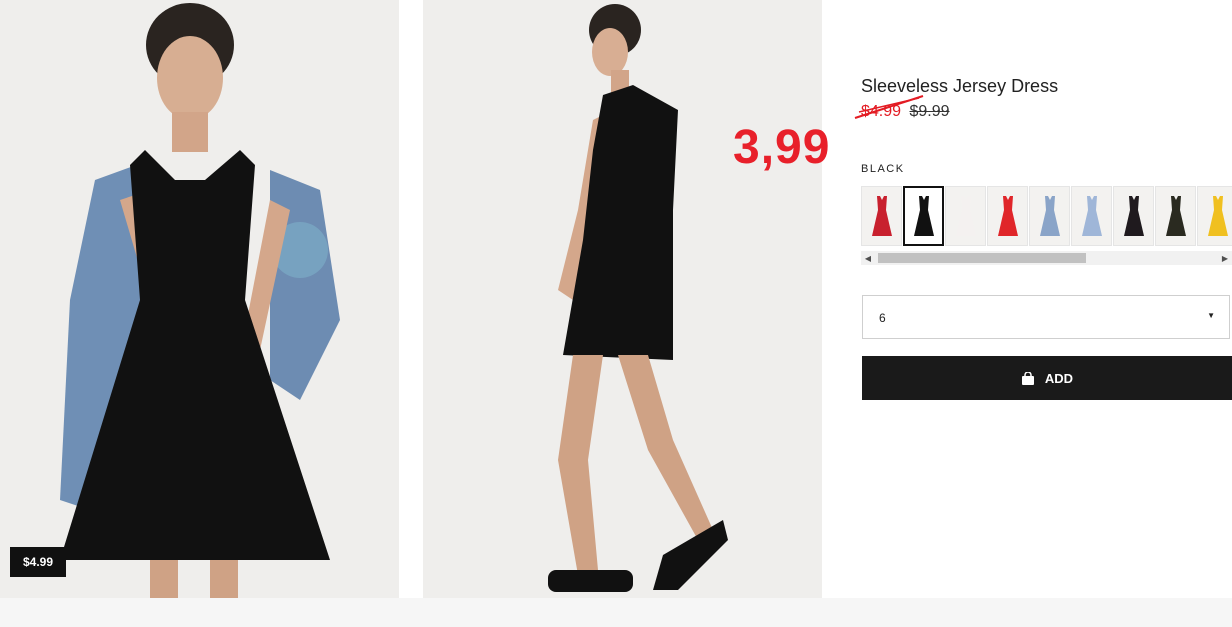 The image size is (1232, 627). I want to click on color-swatch-blue-floral, so click(1091, 216).